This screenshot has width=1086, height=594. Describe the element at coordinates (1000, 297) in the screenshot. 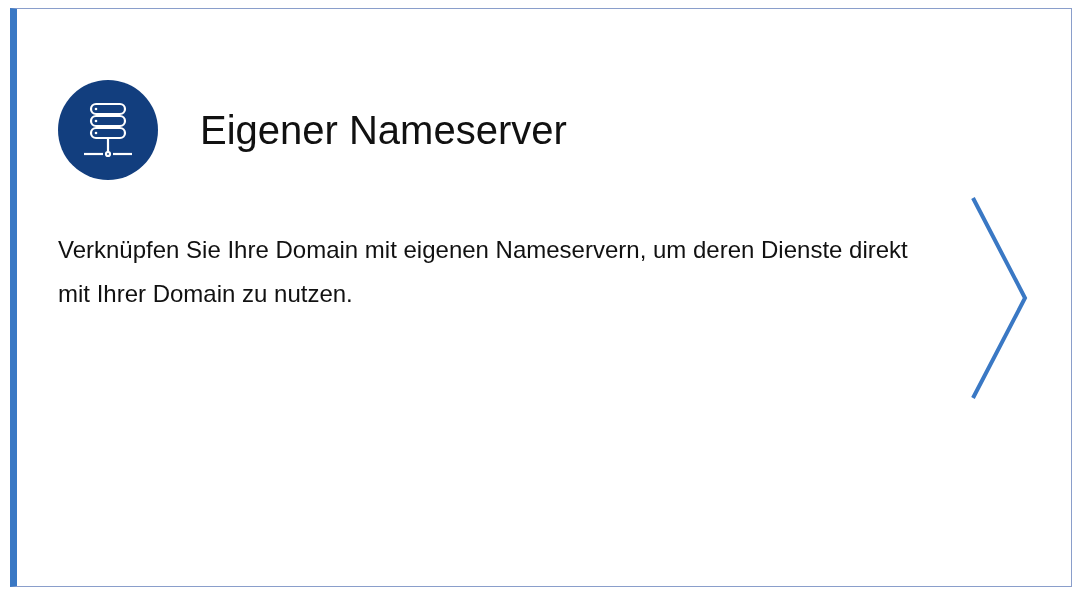

I see `chevron-right-icon` at that location.